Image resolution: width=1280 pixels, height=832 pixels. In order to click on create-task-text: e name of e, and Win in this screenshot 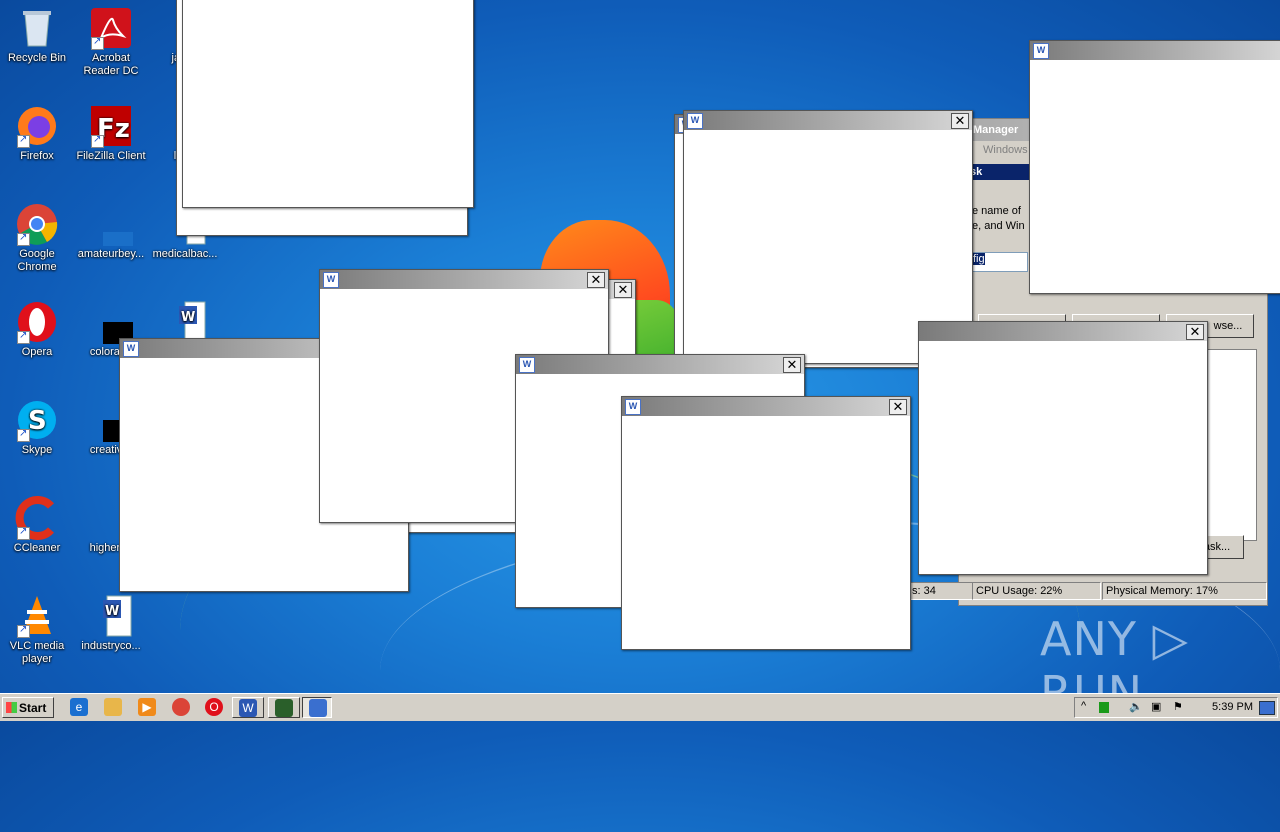, I will do `click(998, 218)`.